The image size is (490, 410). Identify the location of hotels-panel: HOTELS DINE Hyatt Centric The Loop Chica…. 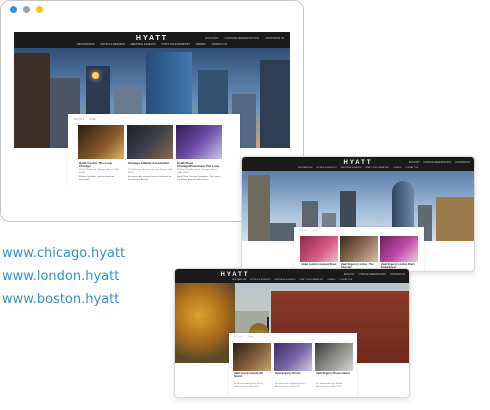
(154, 150).